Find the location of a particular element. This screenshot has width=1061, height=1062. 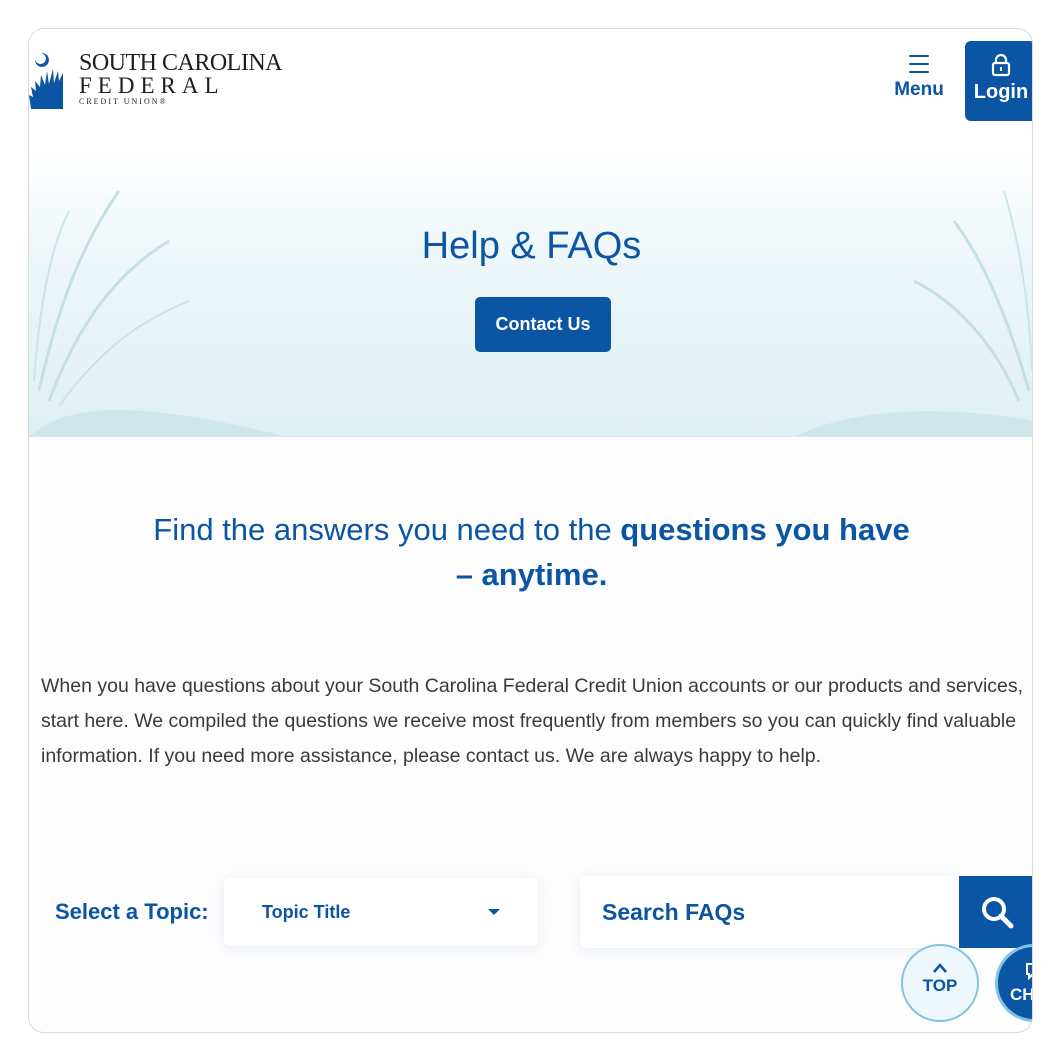

caret-down-icon is located at coordinates (494, 912).